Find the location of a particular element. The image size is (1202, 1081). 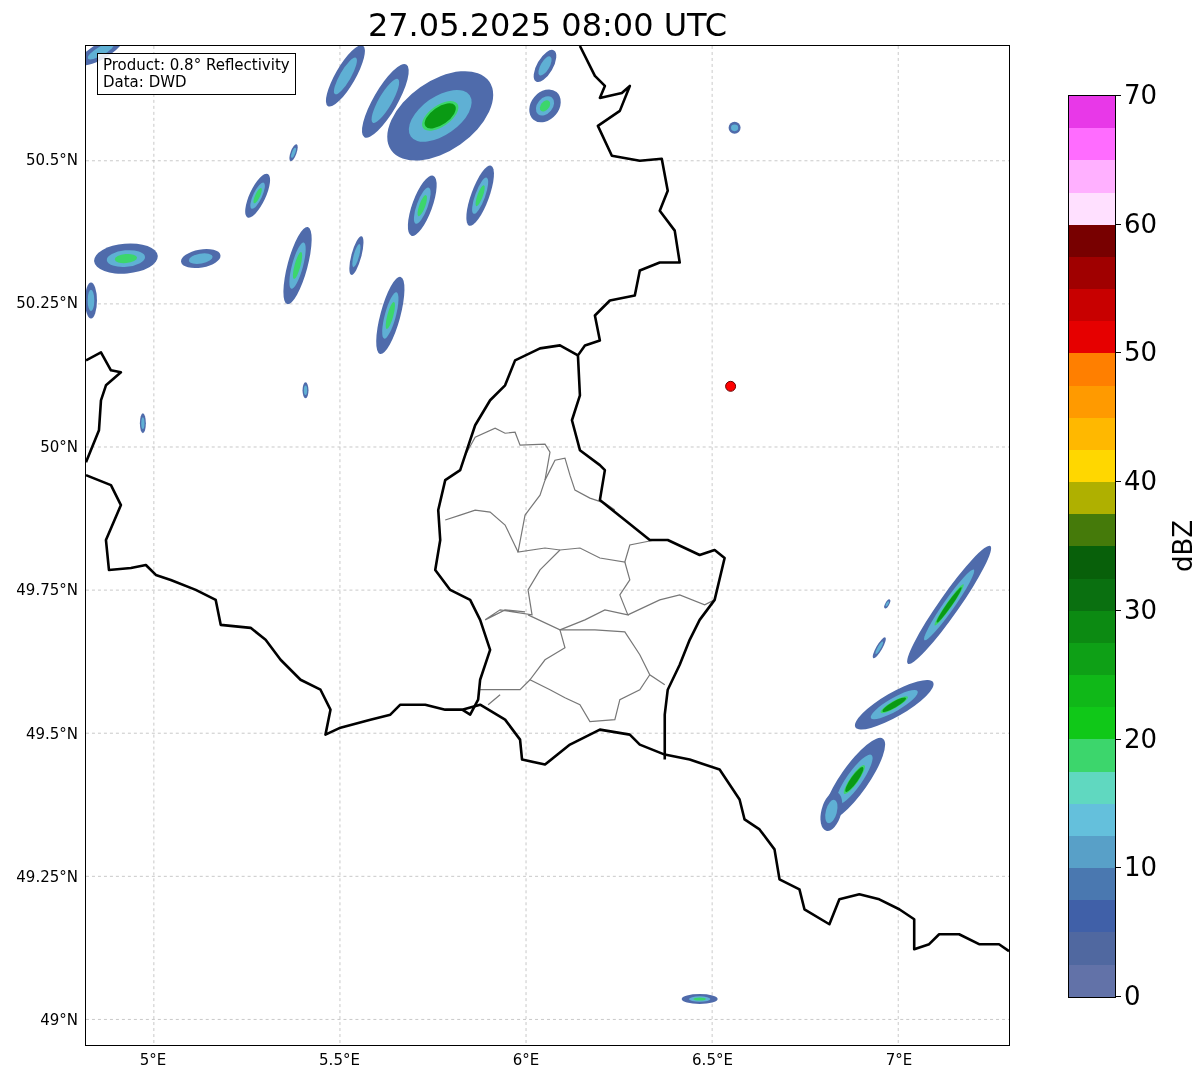

latitude-label: 49.75°N is located at coordinates (47, 590).